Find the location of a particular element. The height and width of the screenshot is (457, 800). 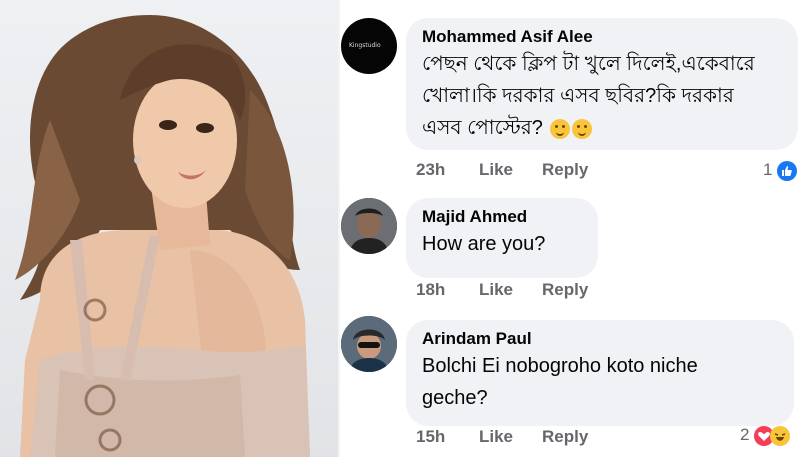

comment-text-line: এসব পোস্টের? is located at coordinates (602, 128).